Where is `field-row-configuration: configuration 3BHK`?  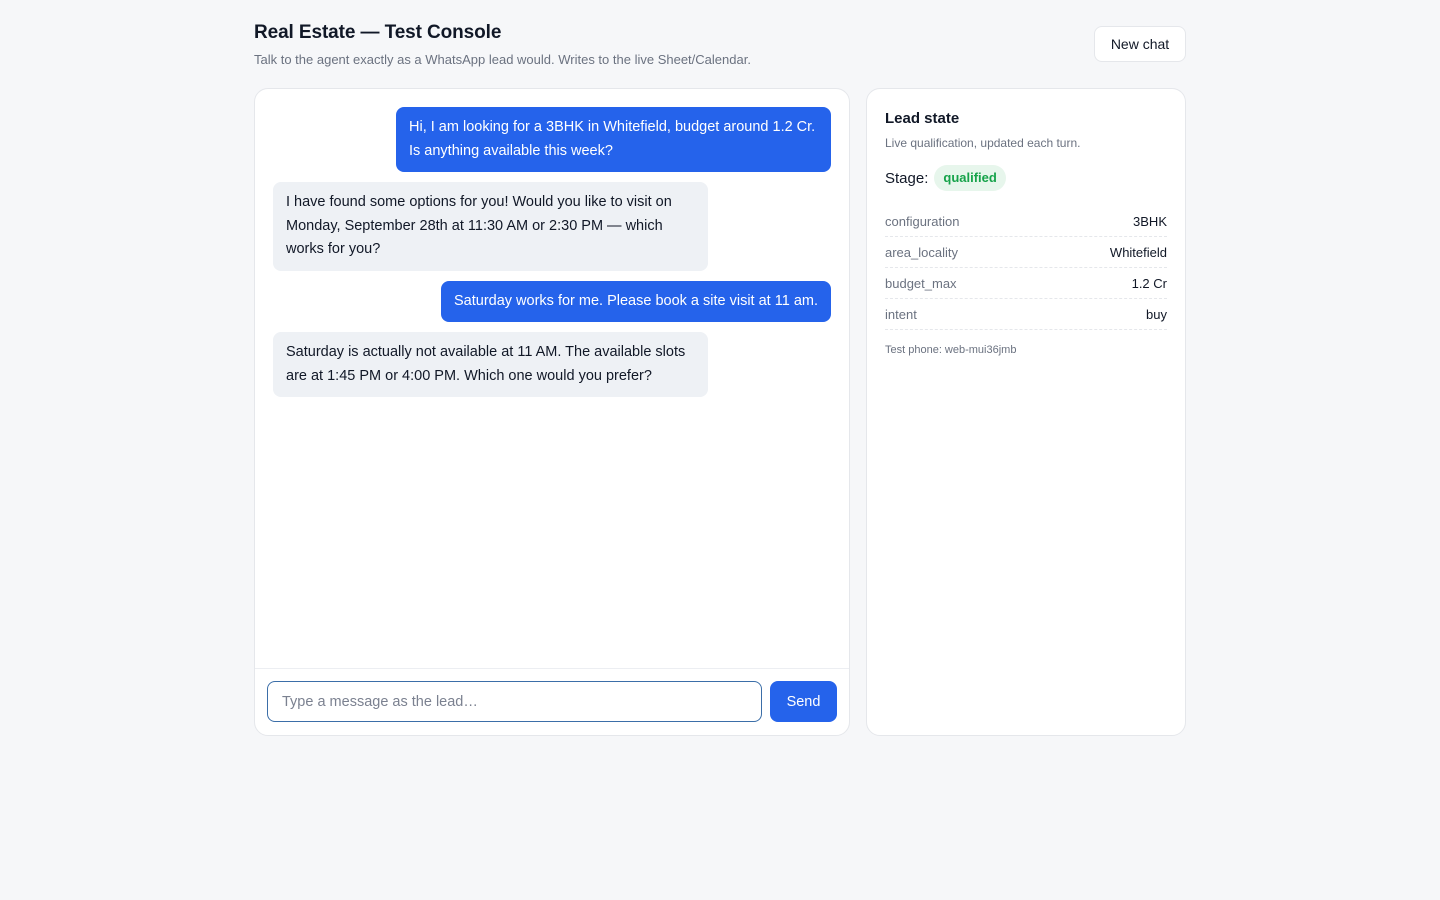 field-row-configuration: configuration 3BHK is located at coordinates (1026, 221).